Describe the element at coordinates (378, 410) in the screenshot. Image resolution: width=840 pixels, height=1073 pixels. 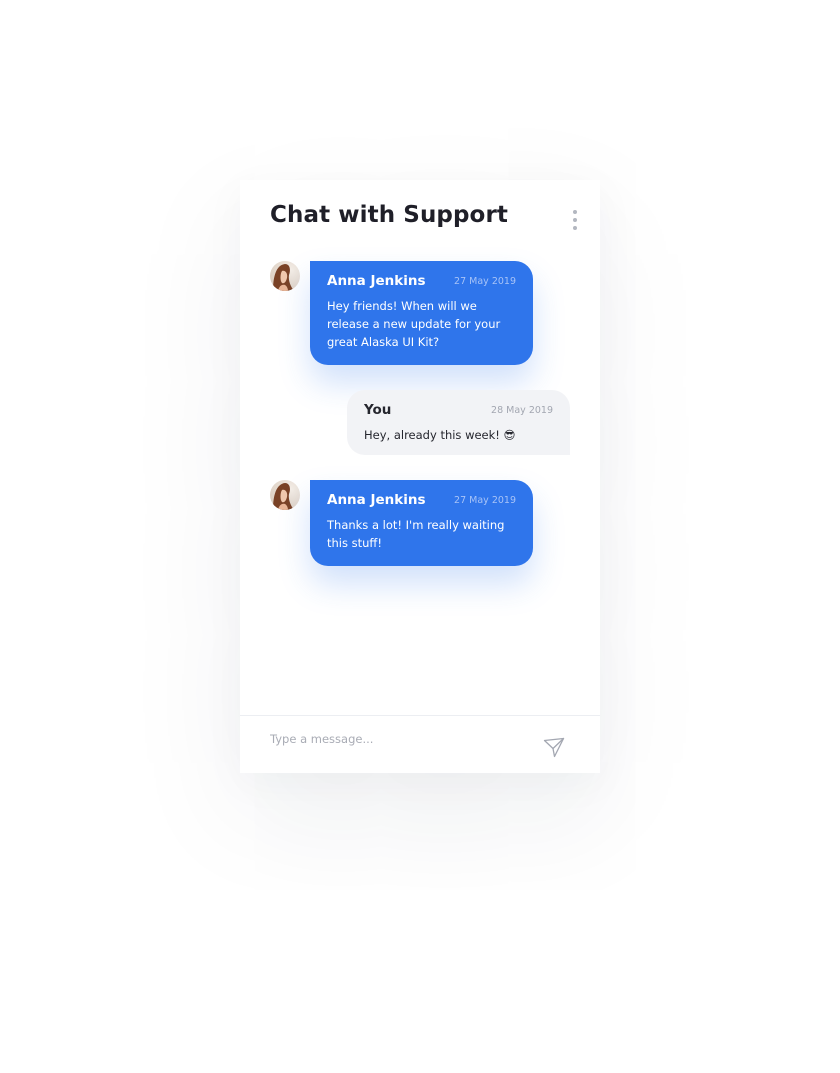
I see `message-sender: You` at that location.